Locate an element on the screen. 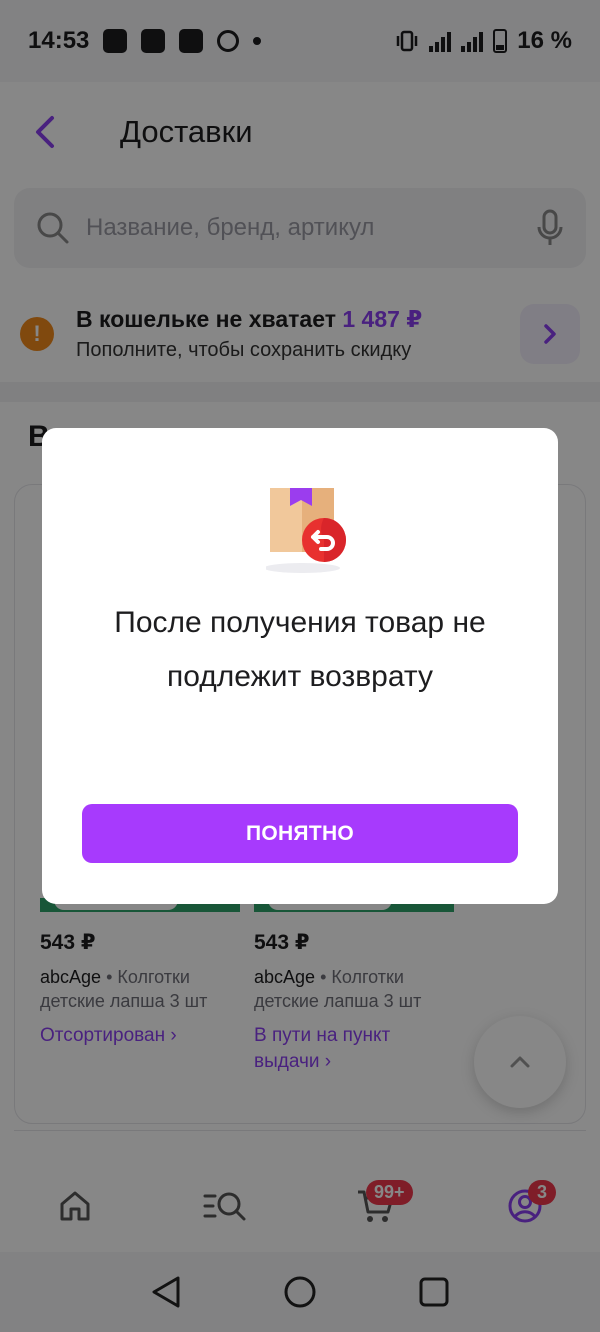 Image resolution: width=600 pixels, height=1332 pixels. dialog-message-line1: После получения товар не is located at coordinates (300, 622).